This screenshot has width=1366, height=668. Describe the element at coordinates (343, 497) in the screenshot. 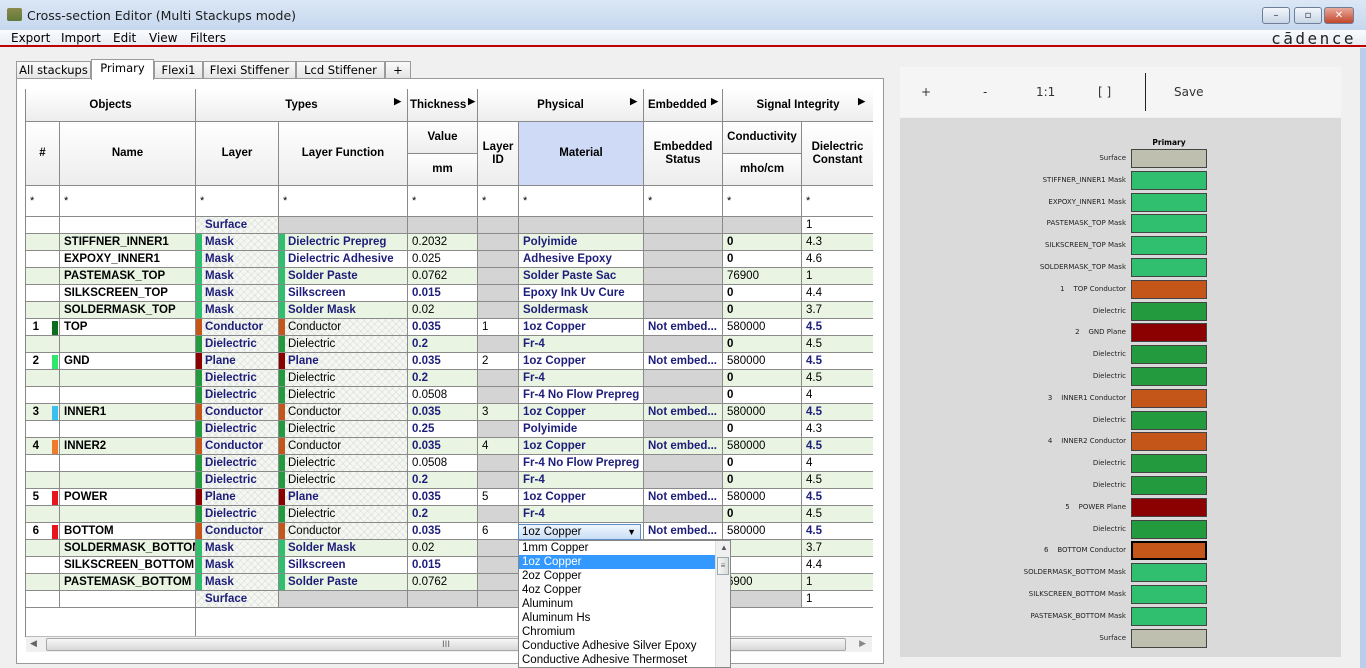

I see `cell-layer-function: Plane` at that location.